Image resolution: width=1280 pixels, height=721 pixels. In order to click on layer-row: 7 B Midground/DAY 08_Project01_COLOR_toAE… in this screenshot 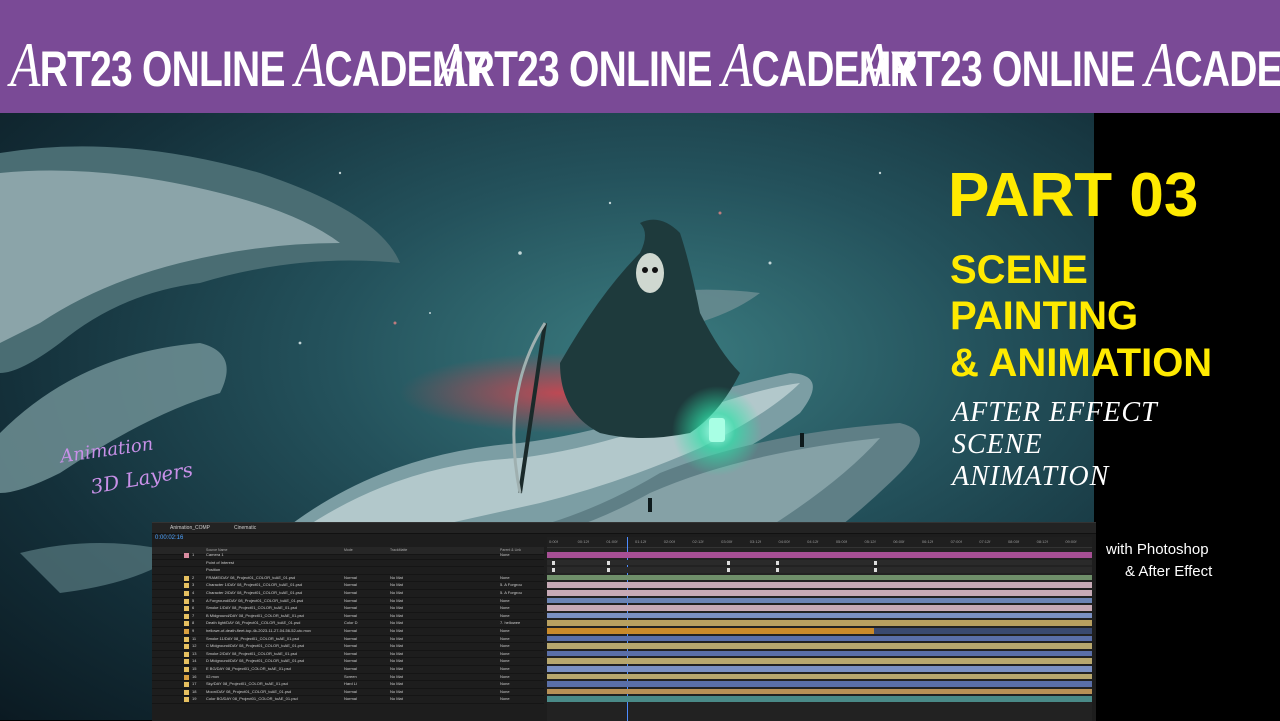, I will do `click(348, 617)`.